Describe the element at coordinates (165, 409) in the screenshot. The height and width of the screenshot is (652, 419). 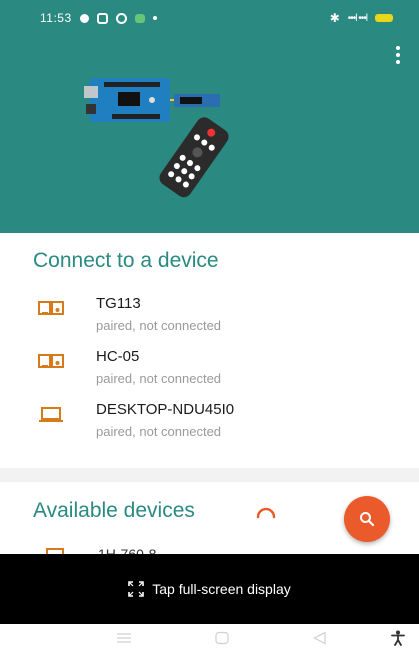
I see `device-name: DESKTOP-NDU45I0` at that location.